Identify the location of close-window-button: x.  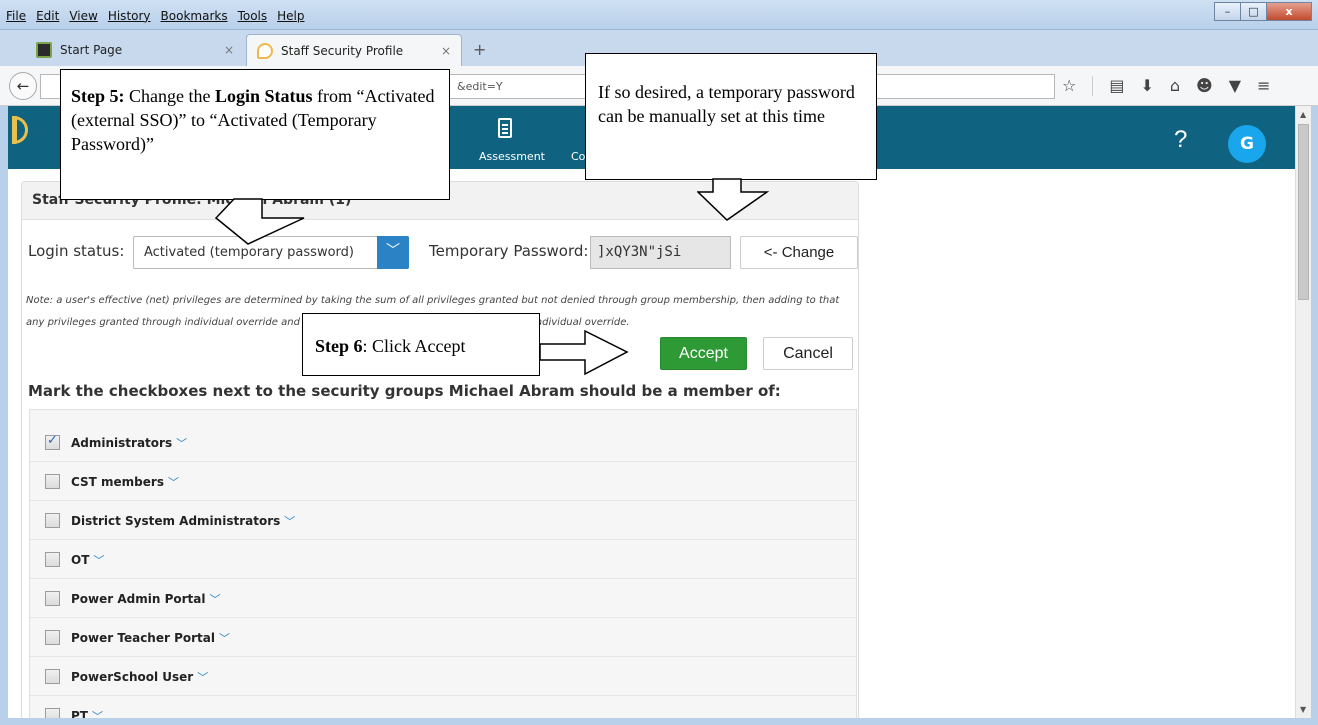
(1289, 11).